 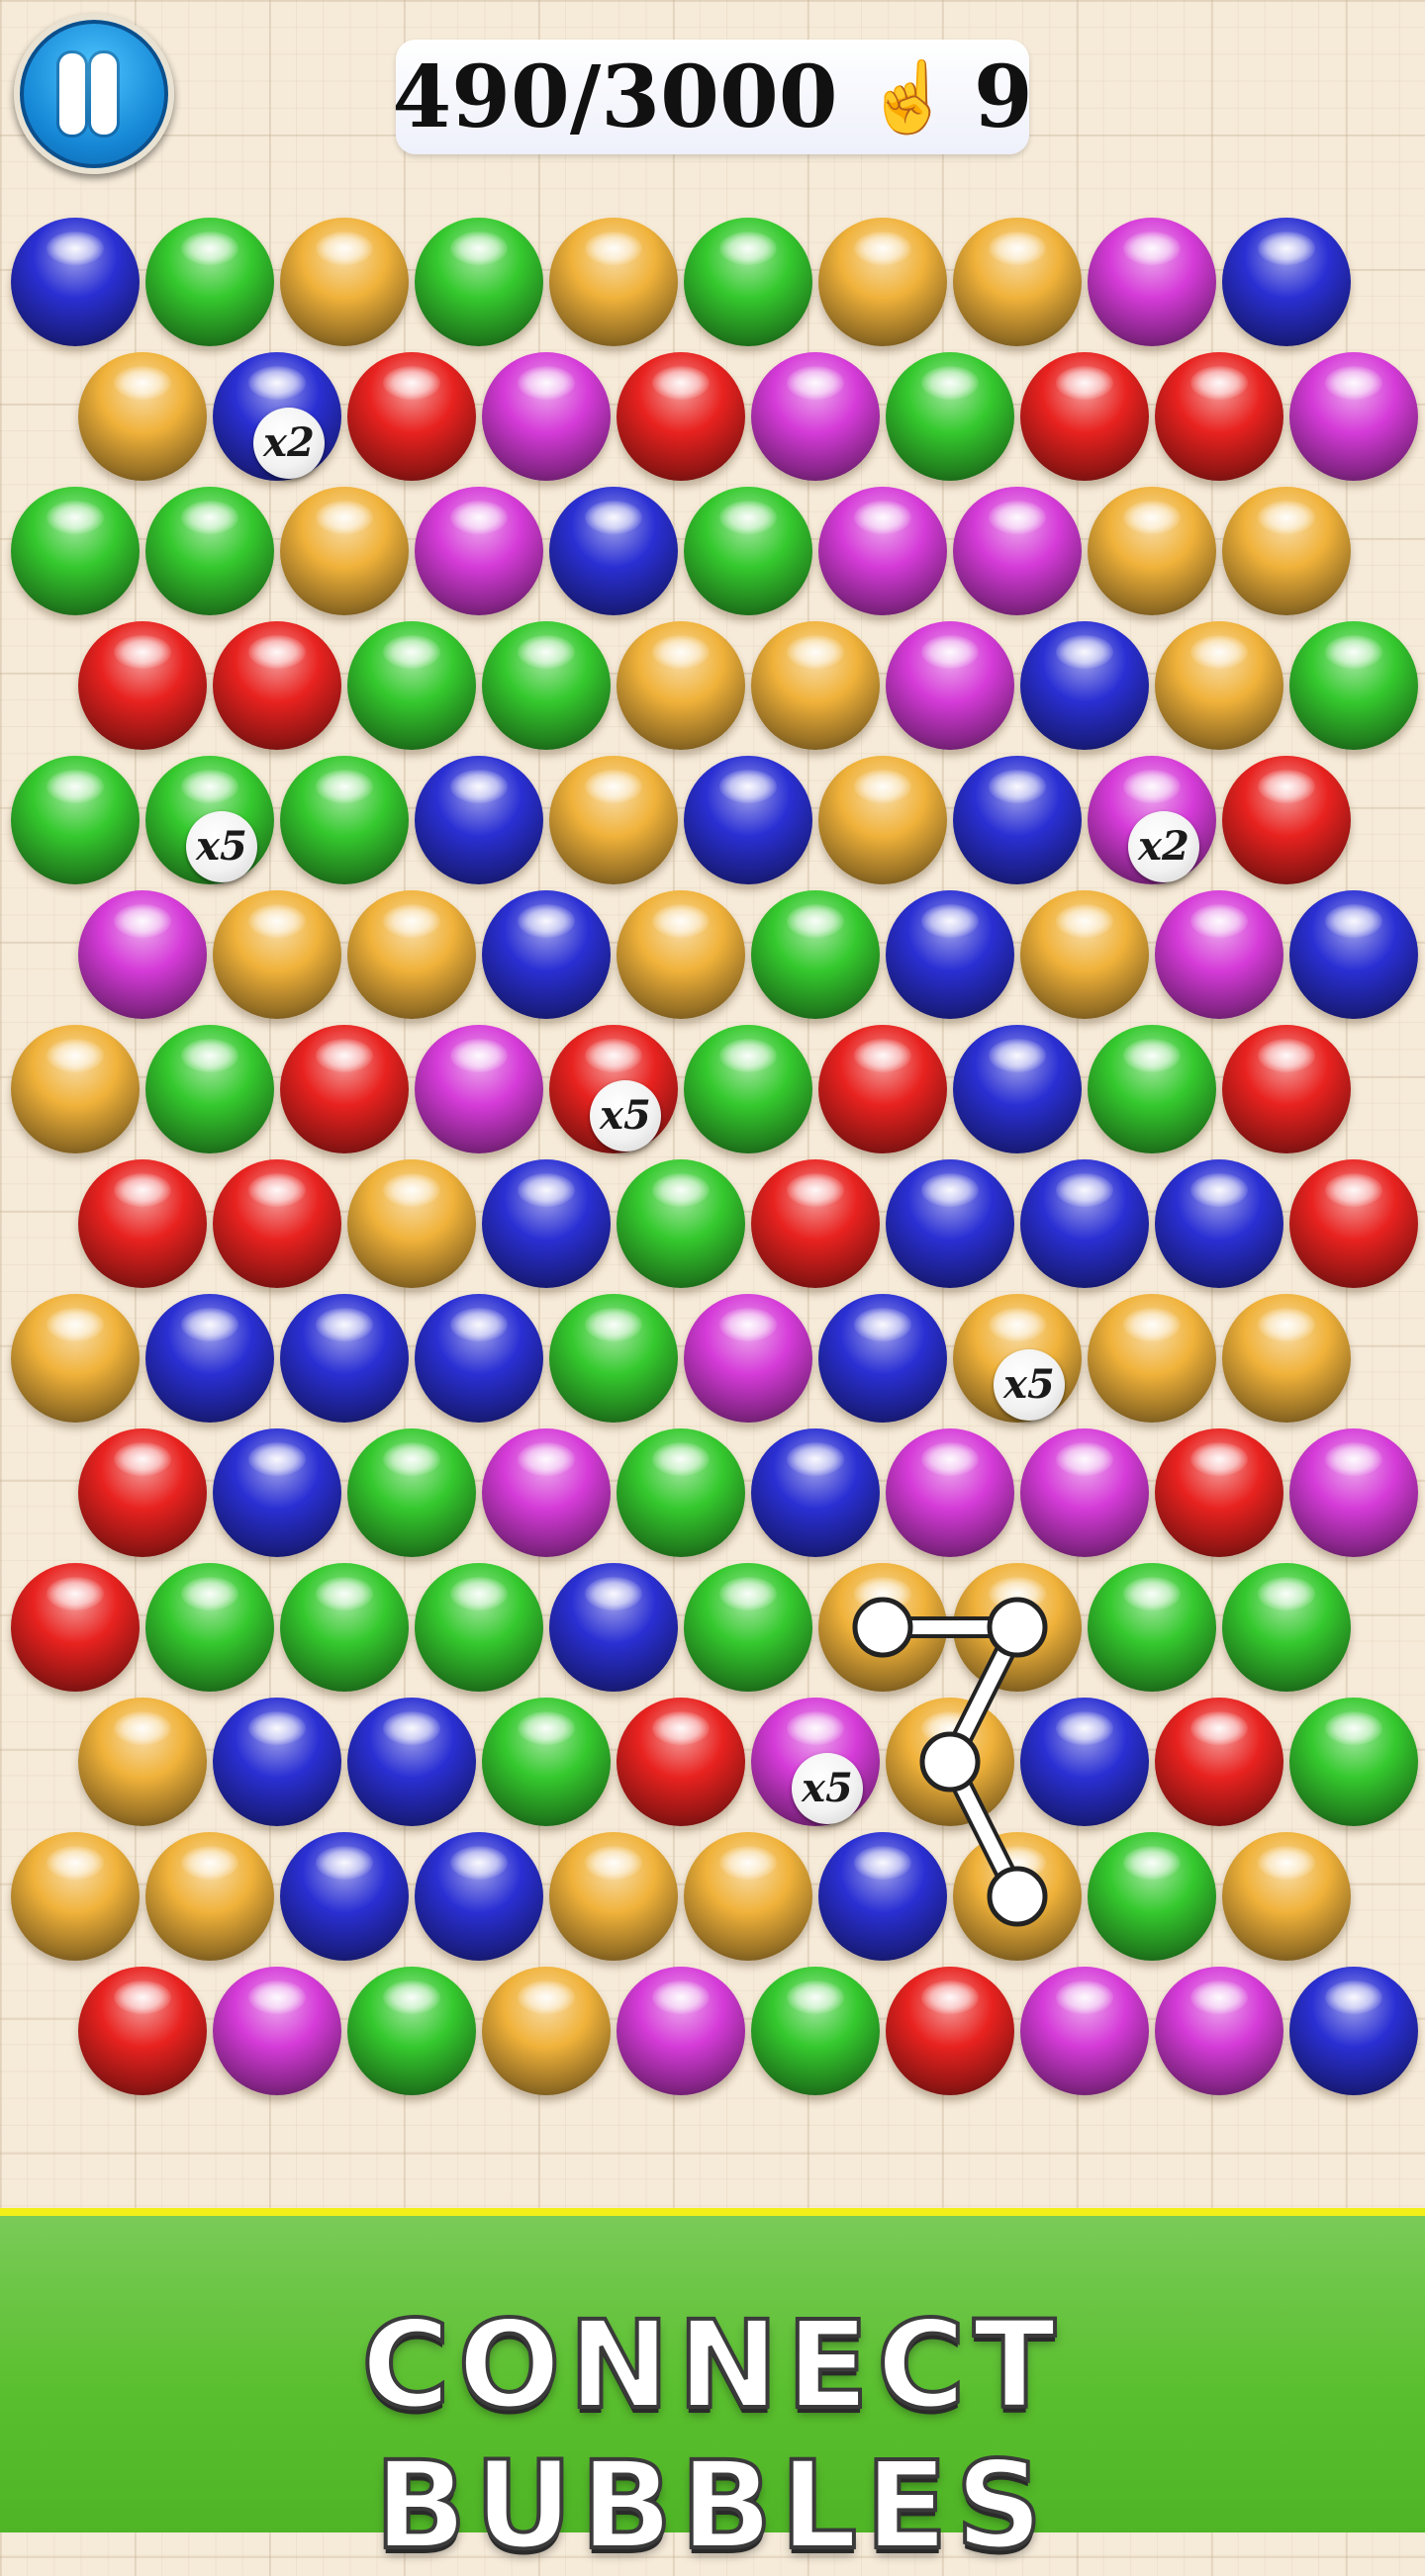 I want to click on connection-path, so click(x=950, y=1762).